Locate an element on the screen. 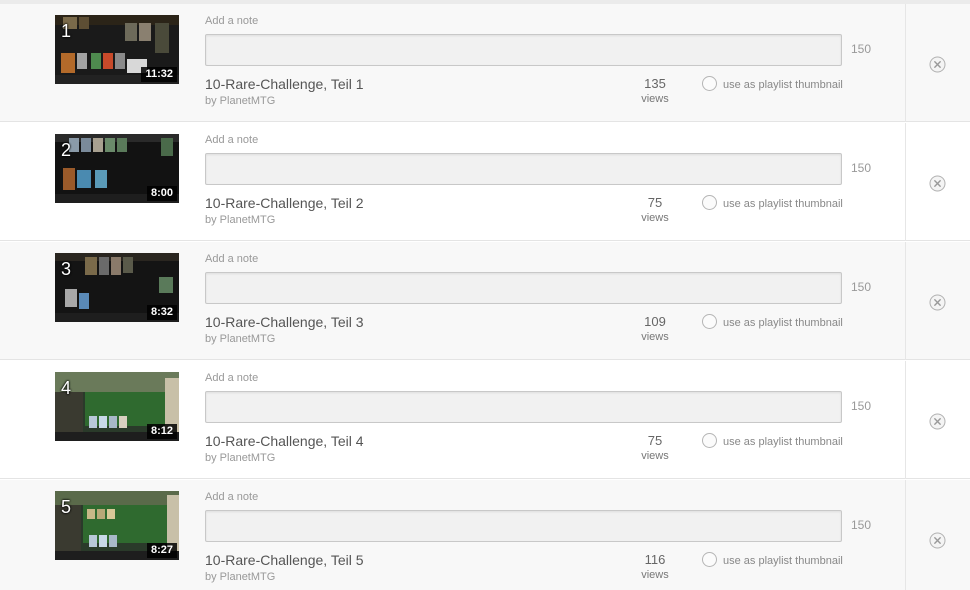 Image resolution: width=970 pixels, height=590 pixels. video-title: 10-Rare-Challenge, Teil 1 is located at coordinates (284, 84).